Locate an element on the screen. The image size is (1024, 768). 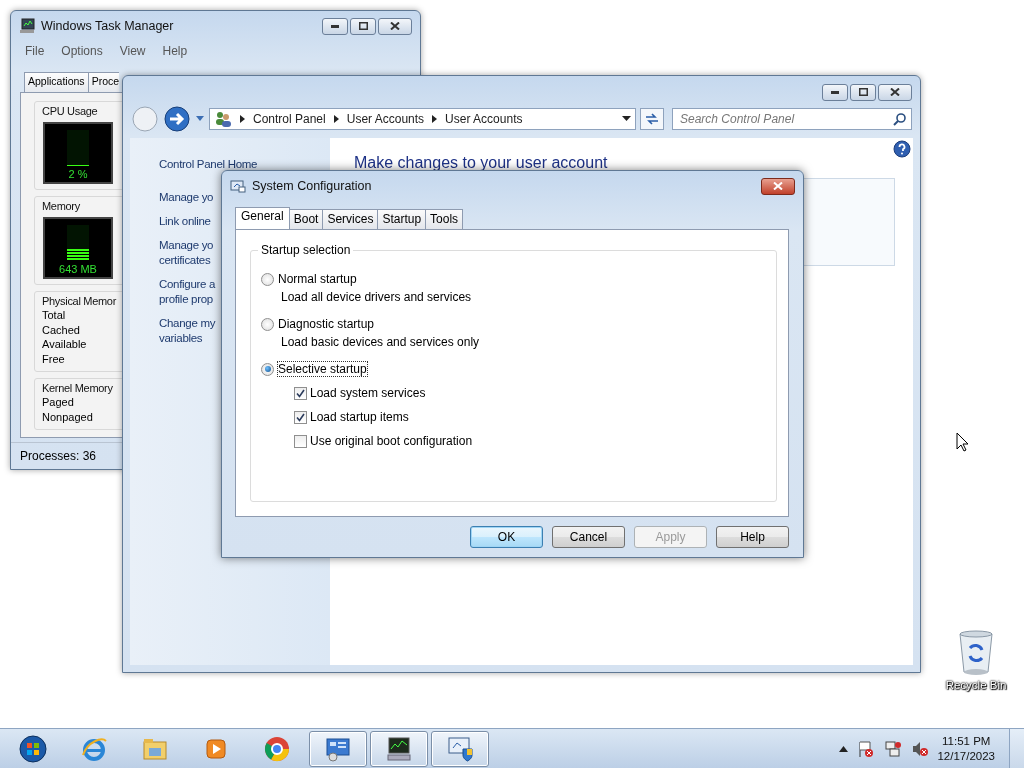
menu-item: Help is located at coordinates (175, 52).